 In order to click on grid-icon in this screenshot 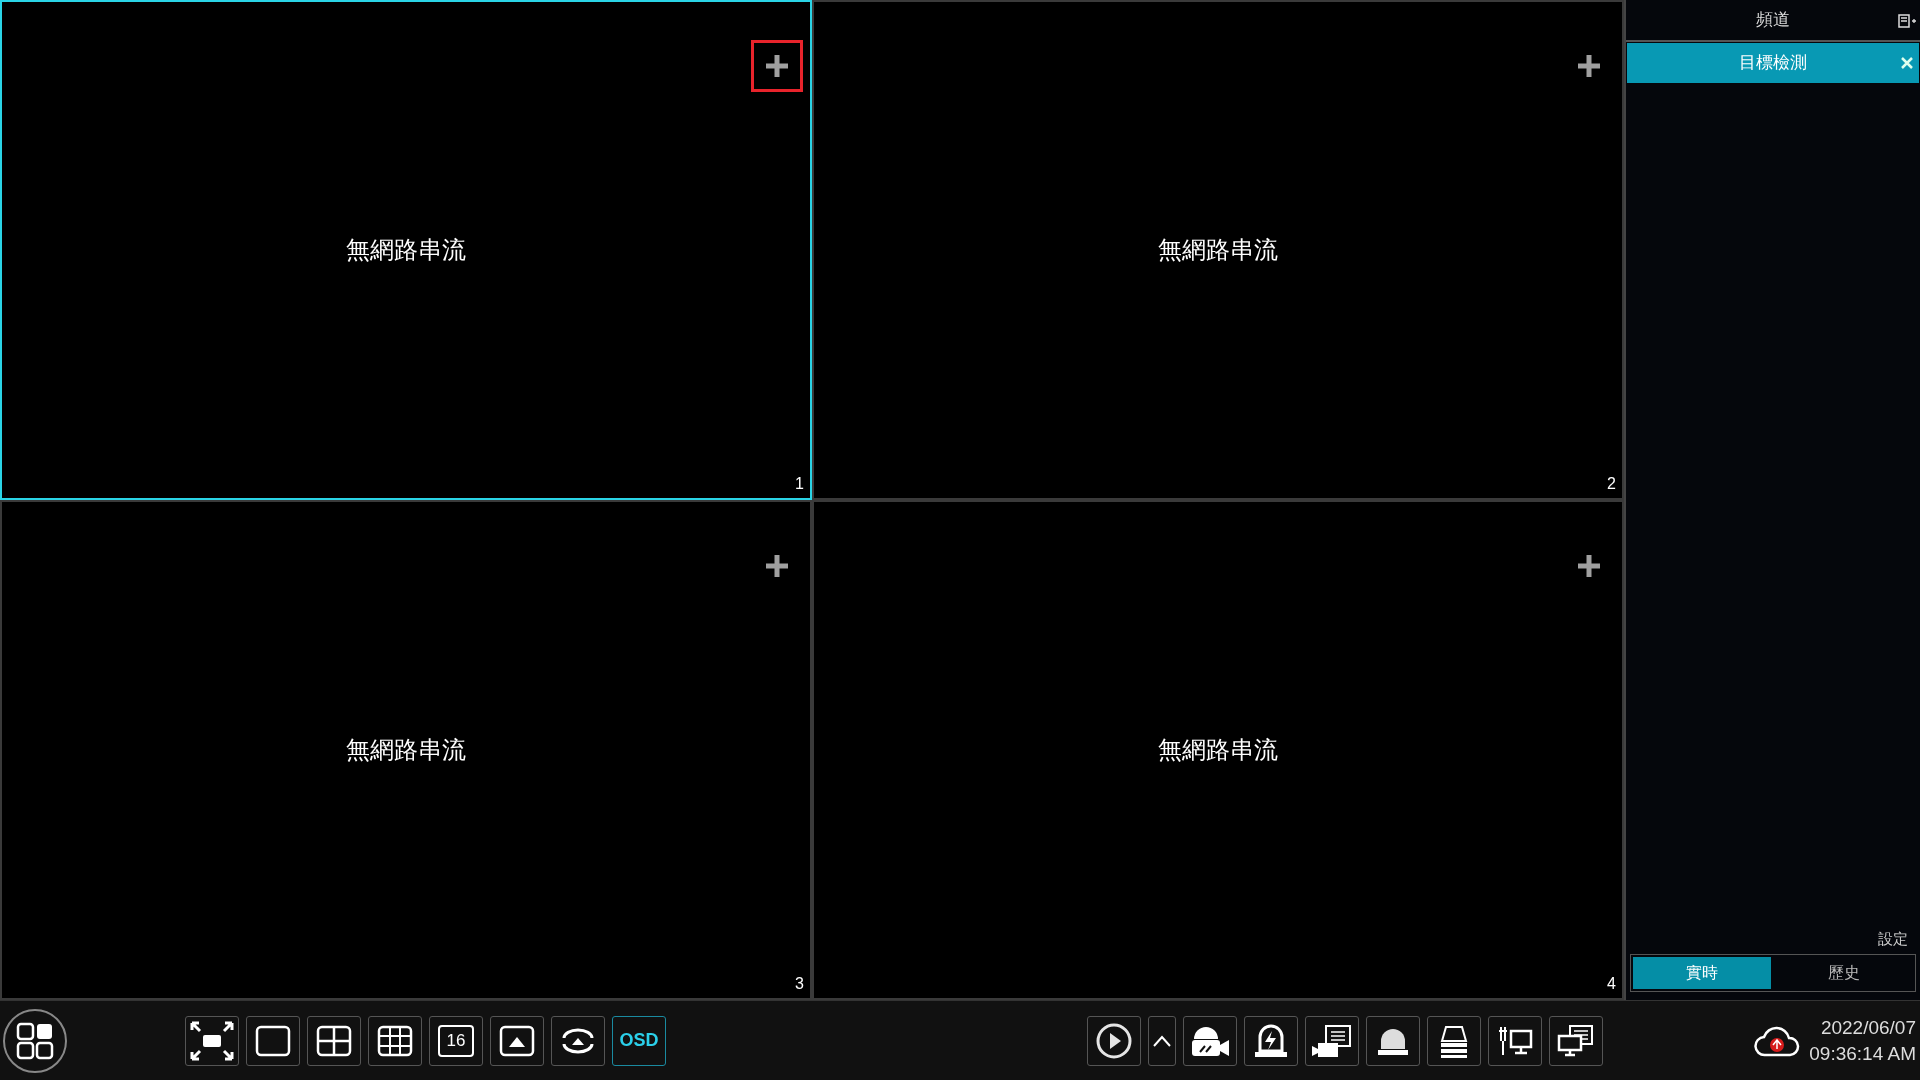, I will do `click(35, 1040)`.